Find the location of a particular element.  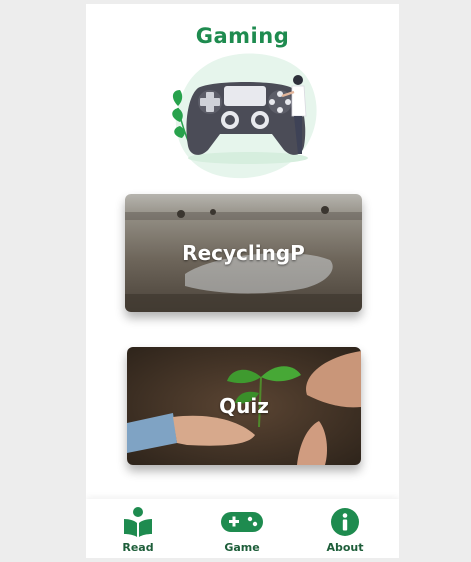

gamepad-icon is located at coordinates (242, 522).